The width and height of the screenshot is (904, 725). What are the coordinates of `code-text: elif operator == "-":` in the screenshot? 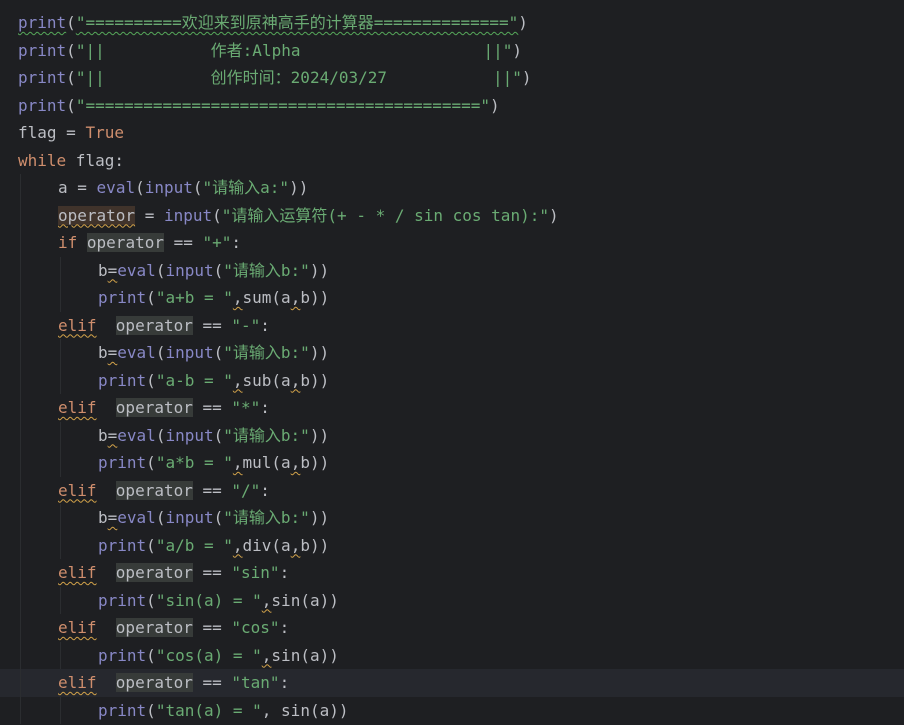 It's located at (164, 326).